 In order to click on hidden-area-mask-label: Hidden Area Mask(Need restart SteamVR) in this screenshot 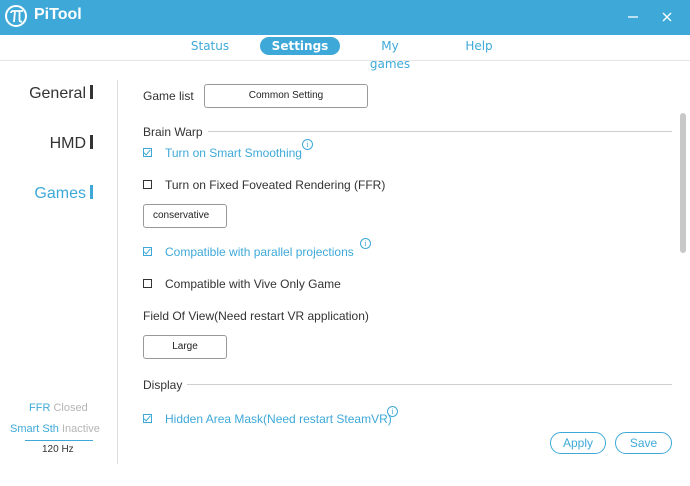, I will do `click(278, 419)`.